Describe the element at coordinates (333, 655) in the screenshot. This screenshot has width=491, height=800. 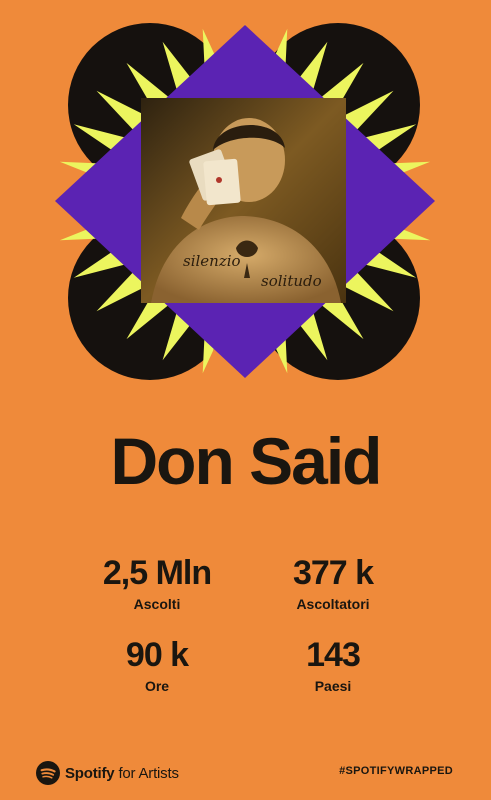
I see `stat-value: 143` at that location.